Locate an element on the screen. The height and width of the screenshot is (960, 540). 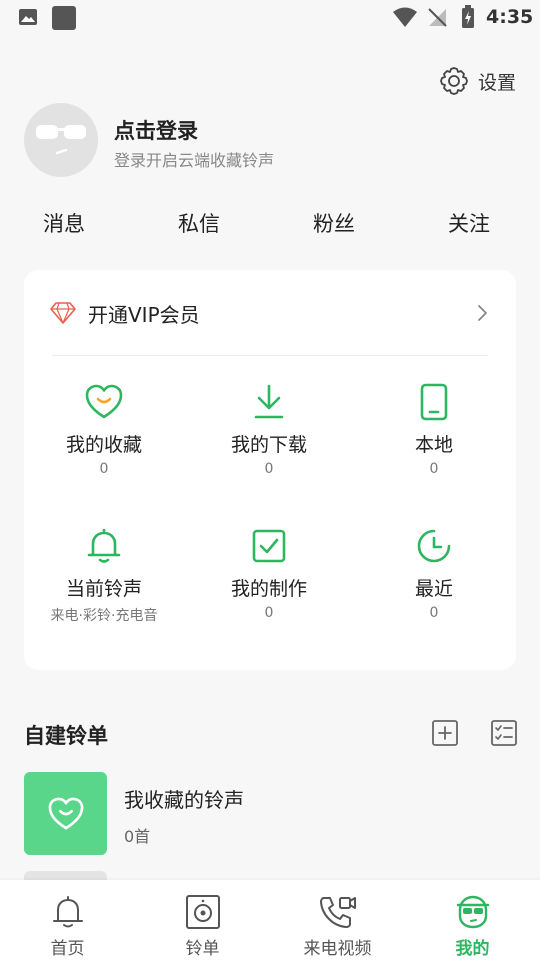
default-avatar-icon is located at coordinates (61, 140).